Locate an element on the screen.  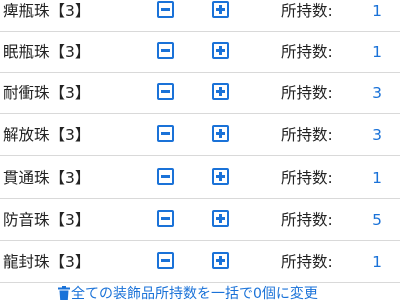
jewel-name: 龍封珠【3】 is located at coordinates (47, 262).